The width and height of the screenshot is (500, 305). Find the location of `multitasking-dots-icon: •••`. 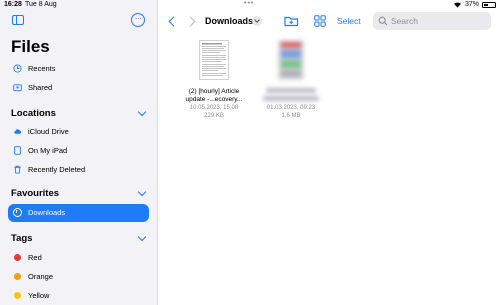

multitasking-dots-icon: ••• is located at coordinates (249, 3).